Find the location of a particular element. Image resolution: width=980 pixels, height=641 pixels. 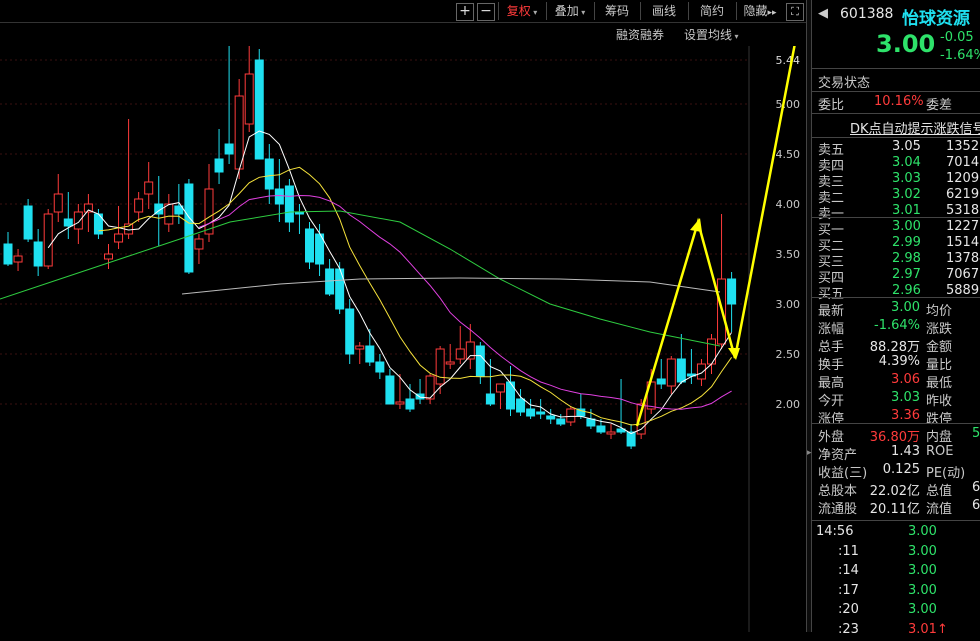

tick-time: :23 is located at coordinates (848, 629).